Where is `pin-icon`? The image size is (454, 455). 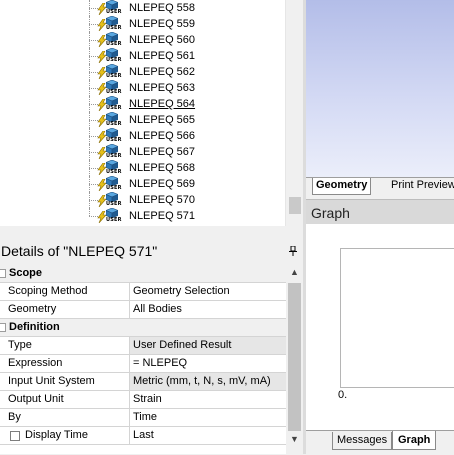 pin-icon is located at coordinates (293, 252).